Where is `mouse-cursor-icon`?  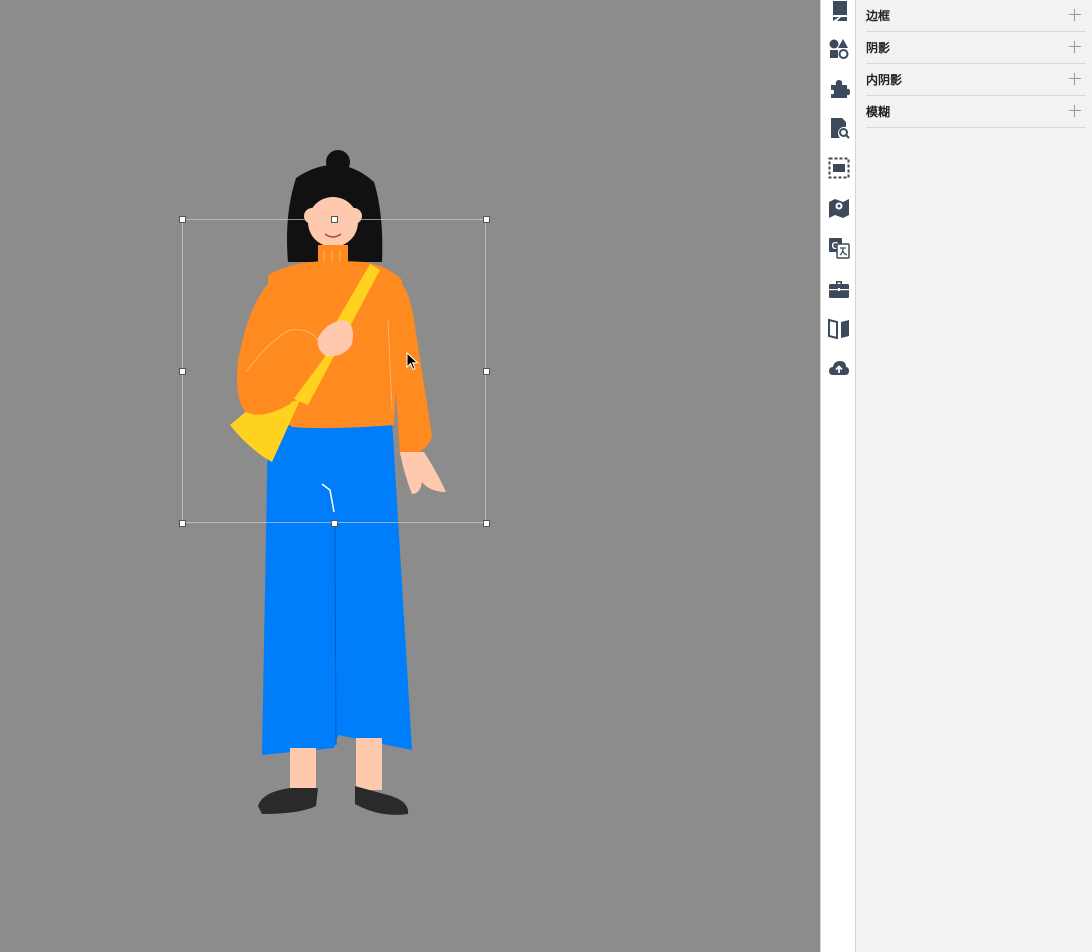 mouse-cursor-icon is located at coordinates (412, 361).